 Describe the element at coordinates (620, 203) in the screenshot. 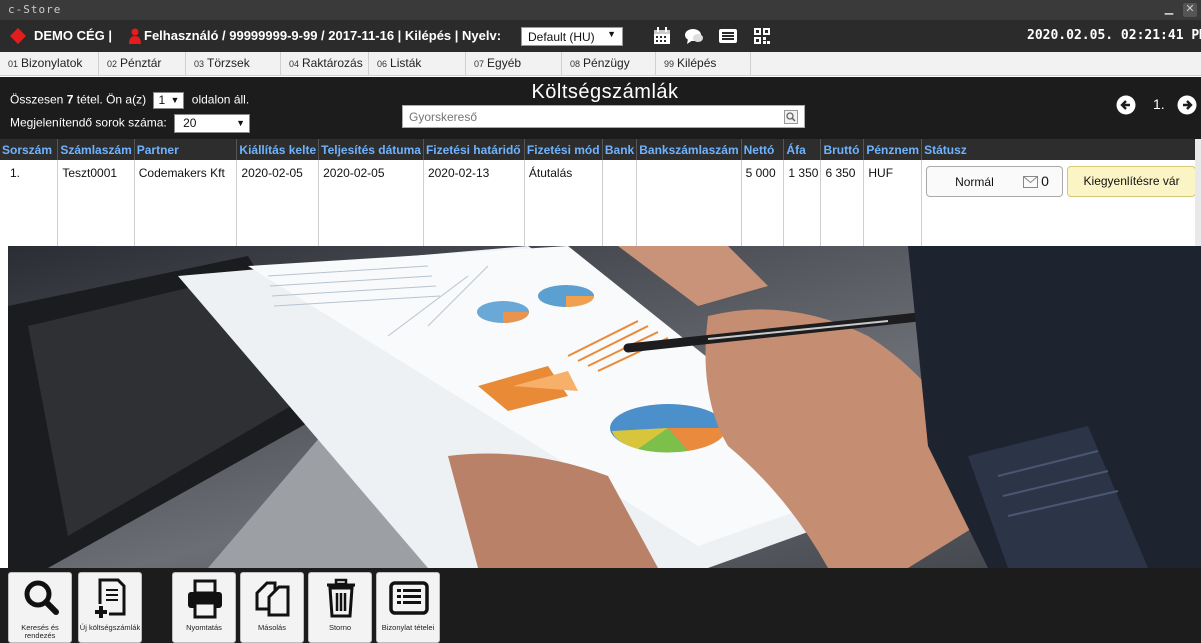

I see `cell-bank` at that location.